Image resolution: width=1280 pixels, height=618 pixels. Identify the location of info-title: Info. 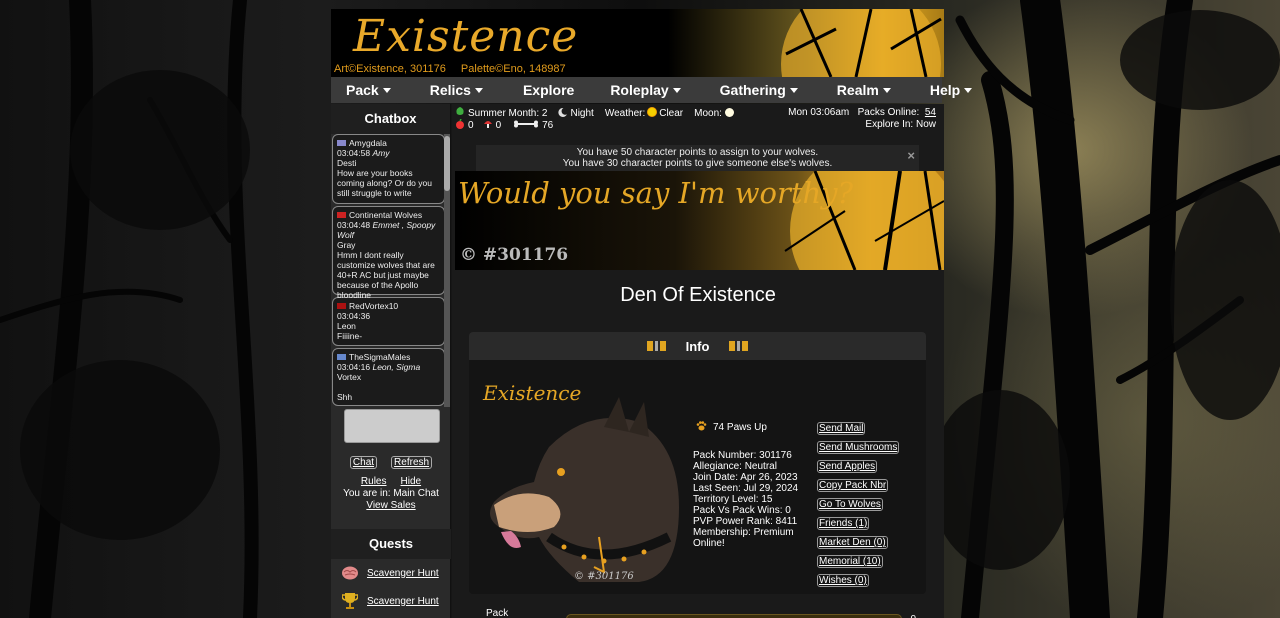
(697, 346).